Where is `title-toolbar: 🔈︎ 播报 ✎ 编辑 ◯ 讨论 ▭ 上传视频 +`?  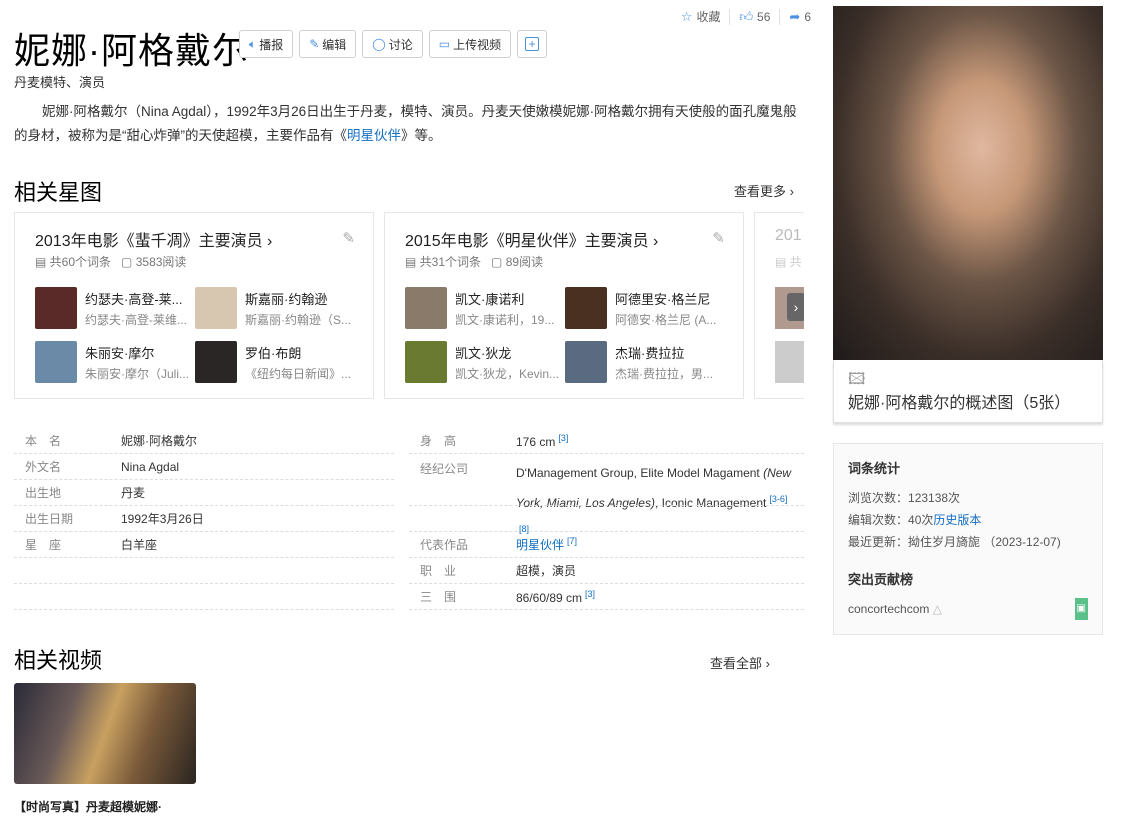
title-toolbar: 🔈︎ 播报 ✎ 编辑 ◯ 讨论 ▭ 上传视频 + is located at coordinates (393, 44).